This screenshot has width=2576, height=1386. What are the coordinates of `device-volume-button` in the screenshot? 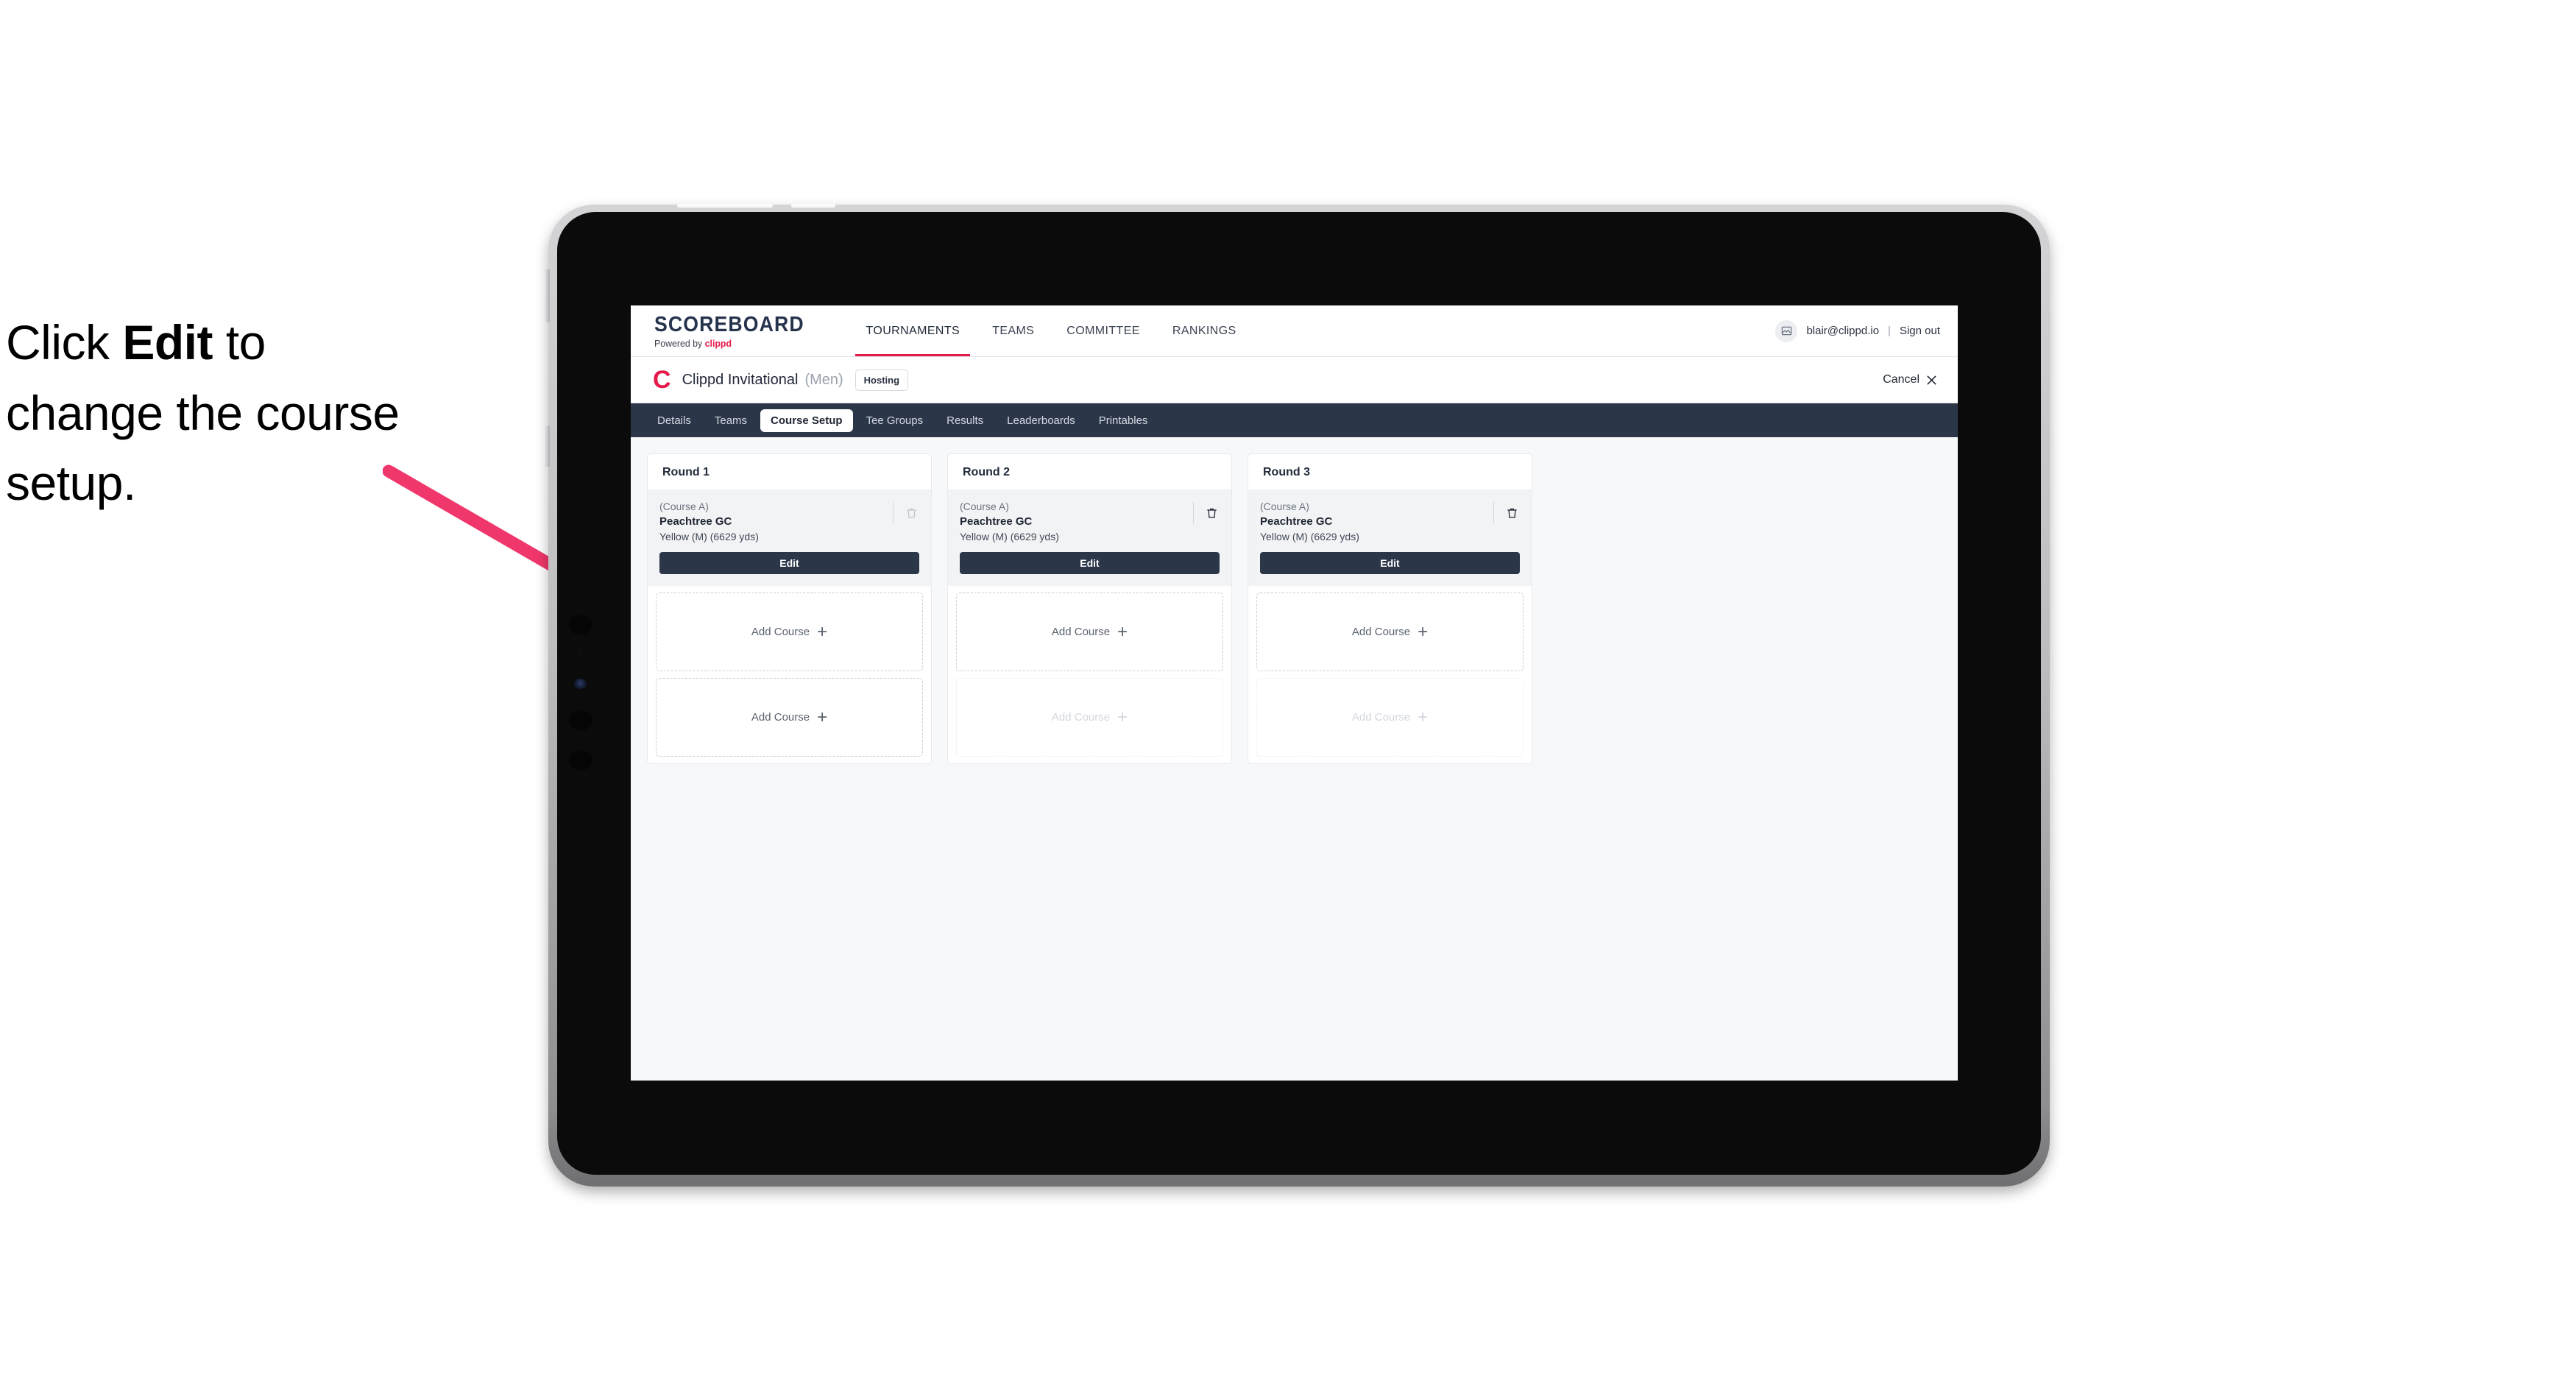 It's located at (547, 295).